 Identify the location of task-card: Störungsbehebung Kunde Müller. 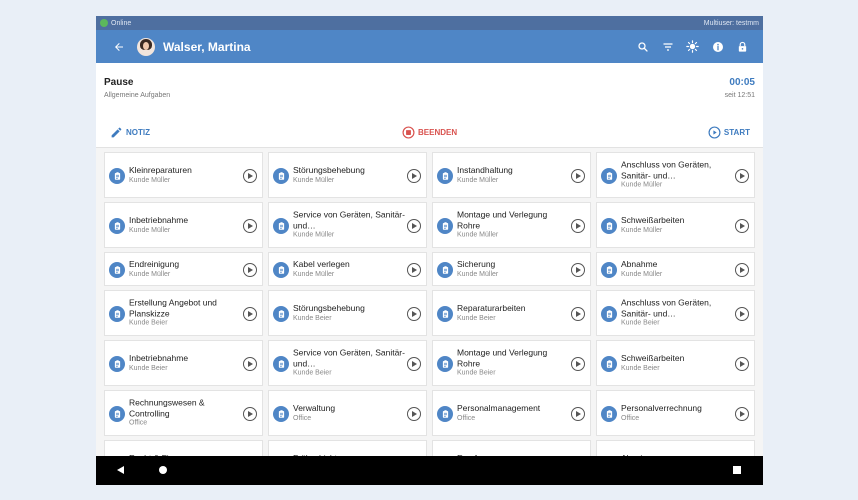
(347, 175).